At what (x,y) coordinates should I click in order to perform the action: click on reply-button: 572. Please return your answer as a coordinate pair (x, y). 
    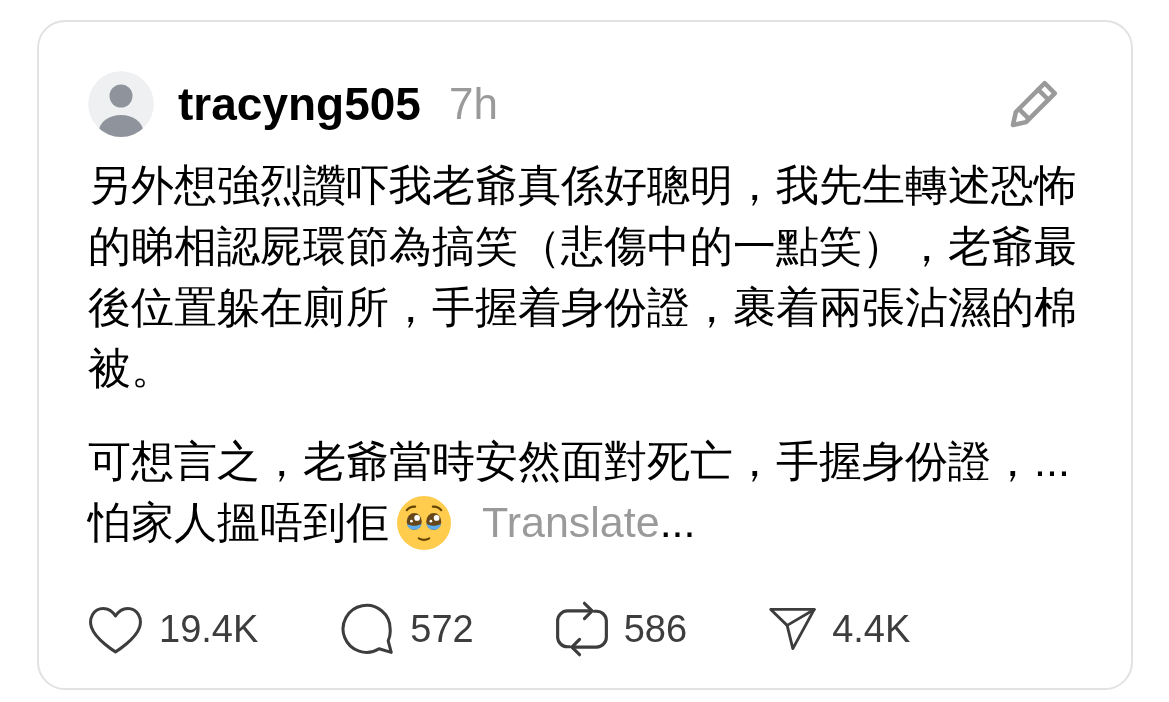
    Looking at the image, I should click on (407, 629).